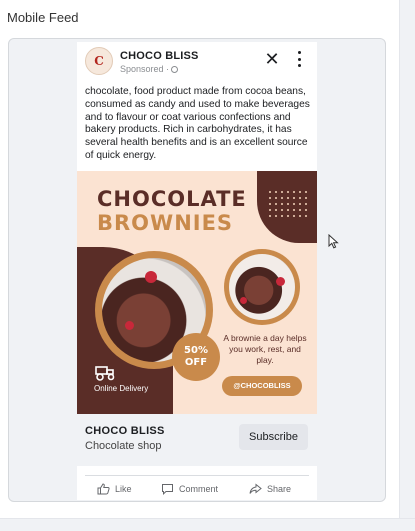  I want to click on share-icon, so click(255, 488).